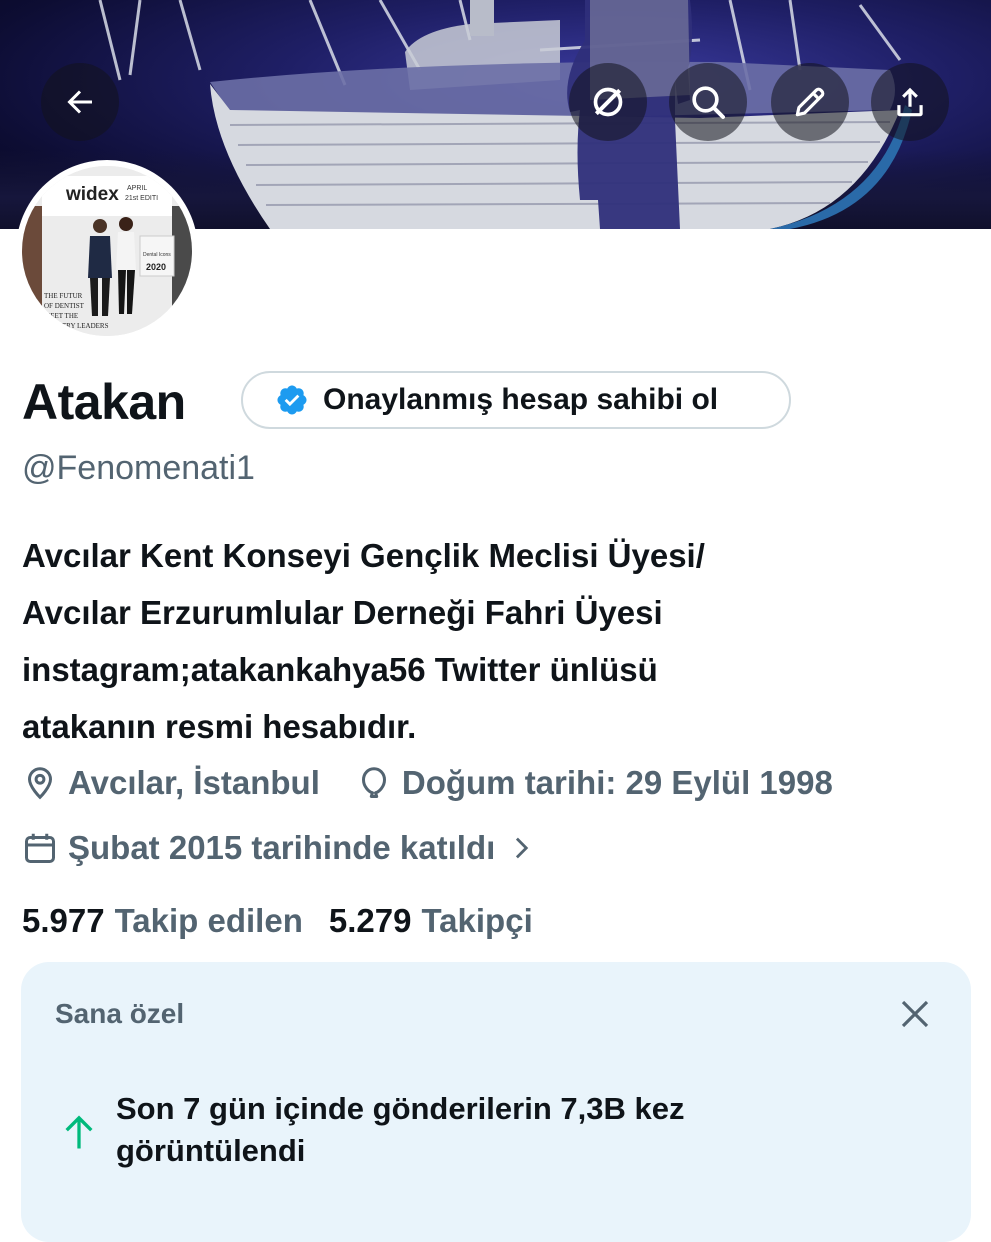 Image resolution: width=991 pixels, height=1242 pixels. I want to click on verified-badge-icon, so click(292, 400).